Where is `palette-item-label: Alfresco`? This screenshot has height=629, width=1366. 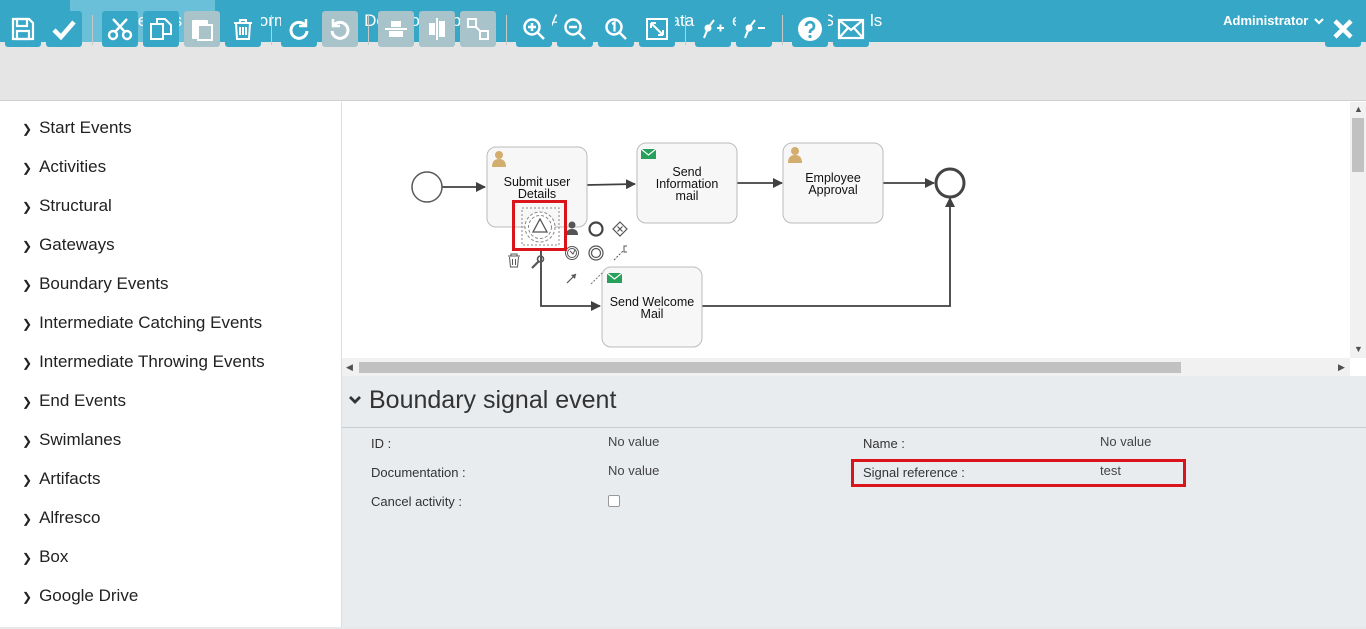 palette-item-label: Alfresco is located at coordinates (70, 517).